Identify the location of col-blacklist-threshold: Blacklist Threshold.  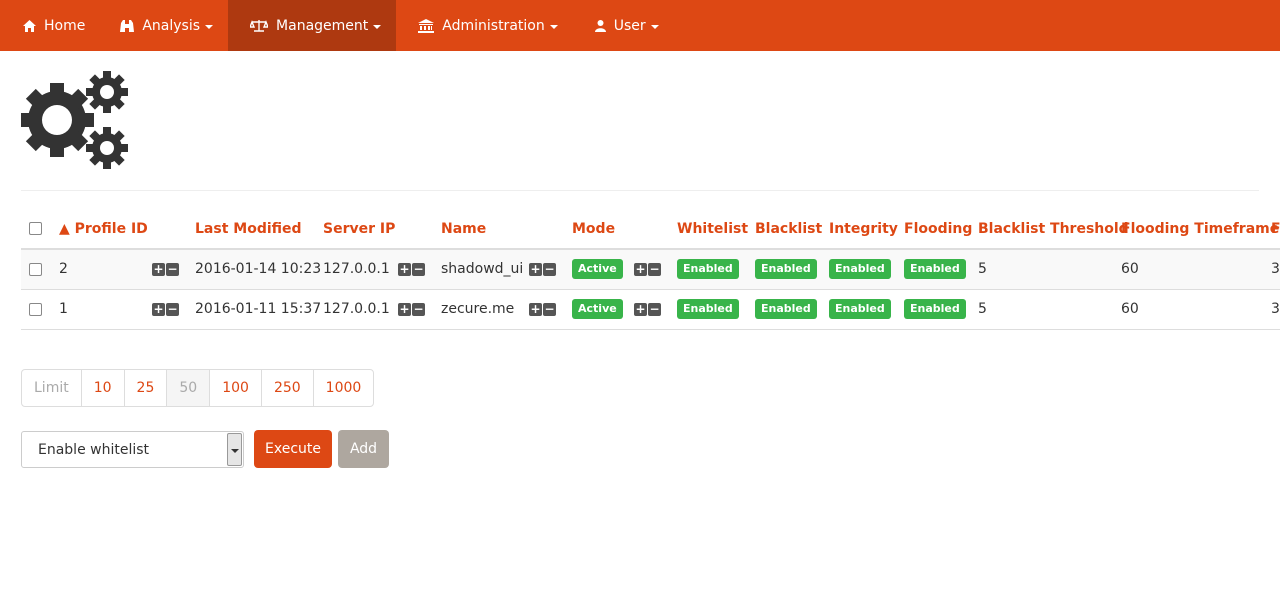
(1049, 229).